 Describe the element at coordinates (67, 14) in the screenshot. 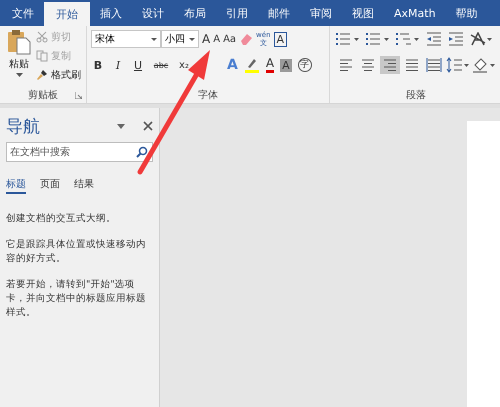

I see `ribbon-tab: 开始` at that location.